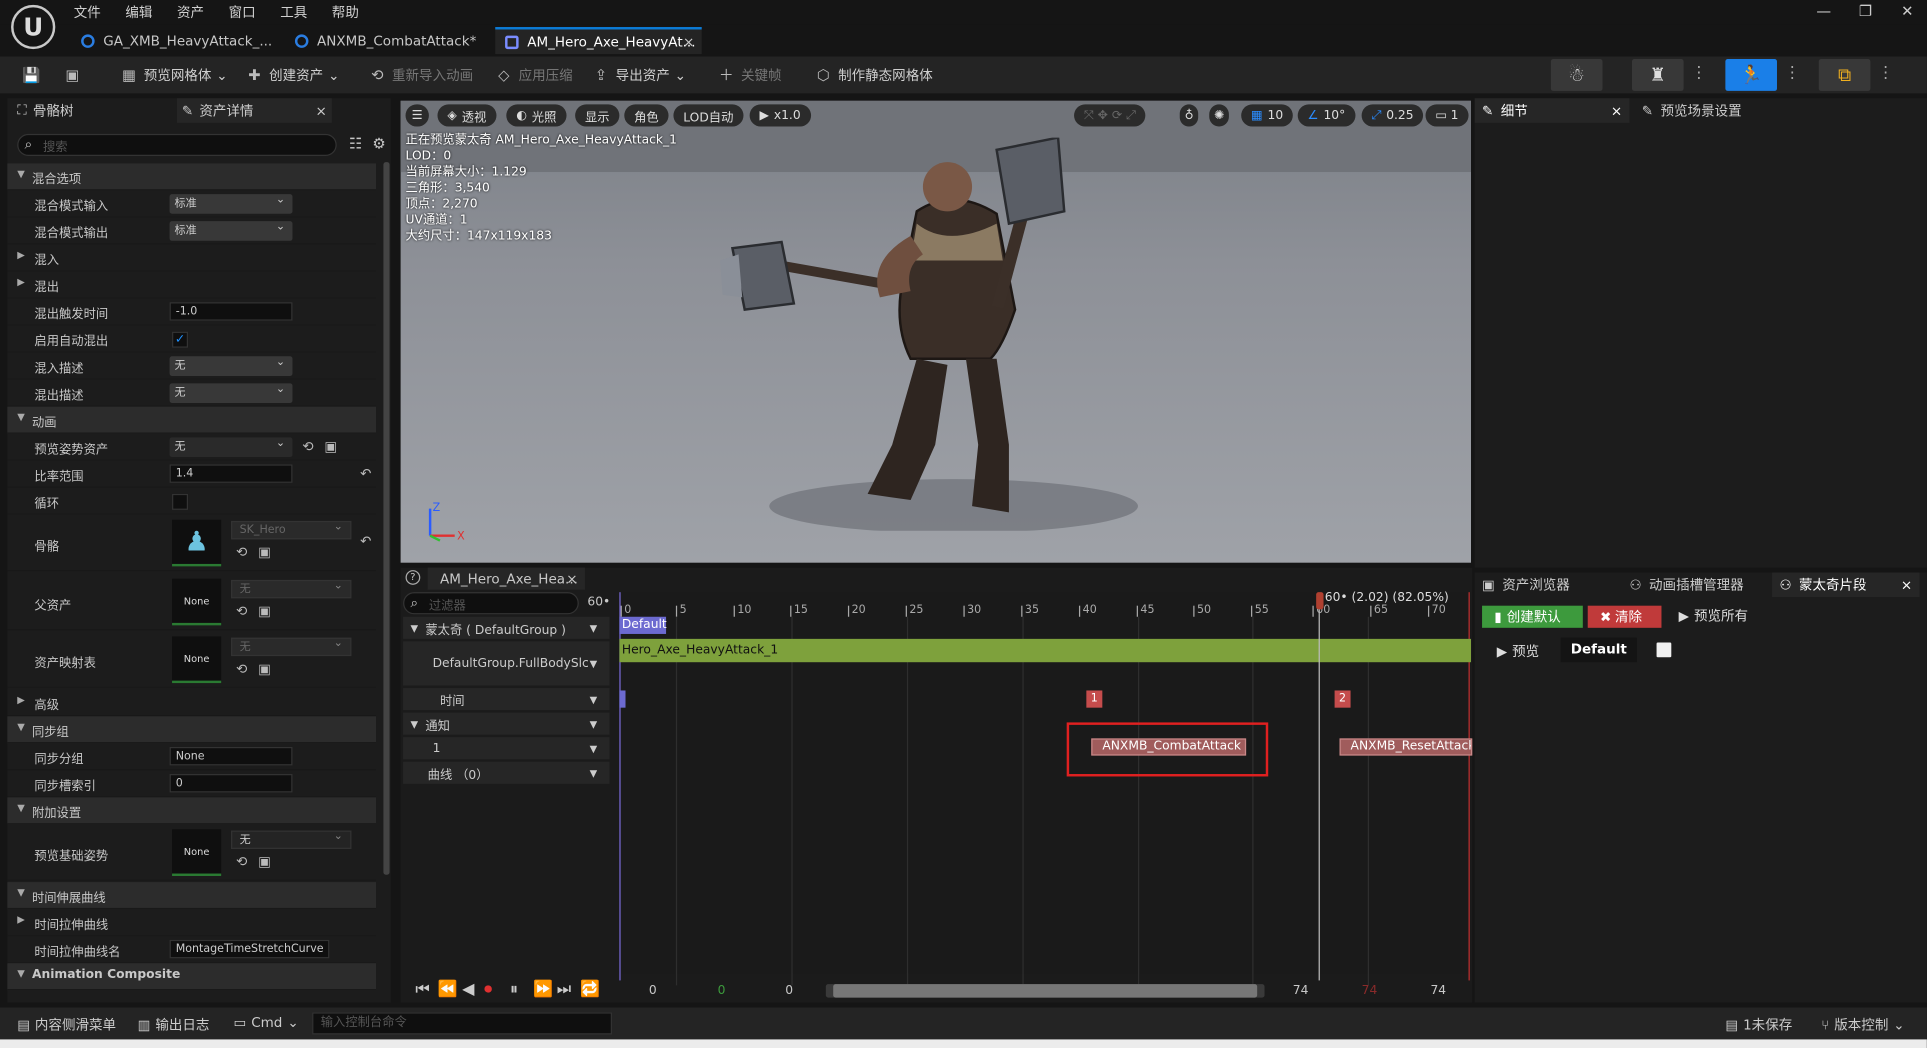  I want to click on rate-scale-input: 1.4, so click(231, 473).